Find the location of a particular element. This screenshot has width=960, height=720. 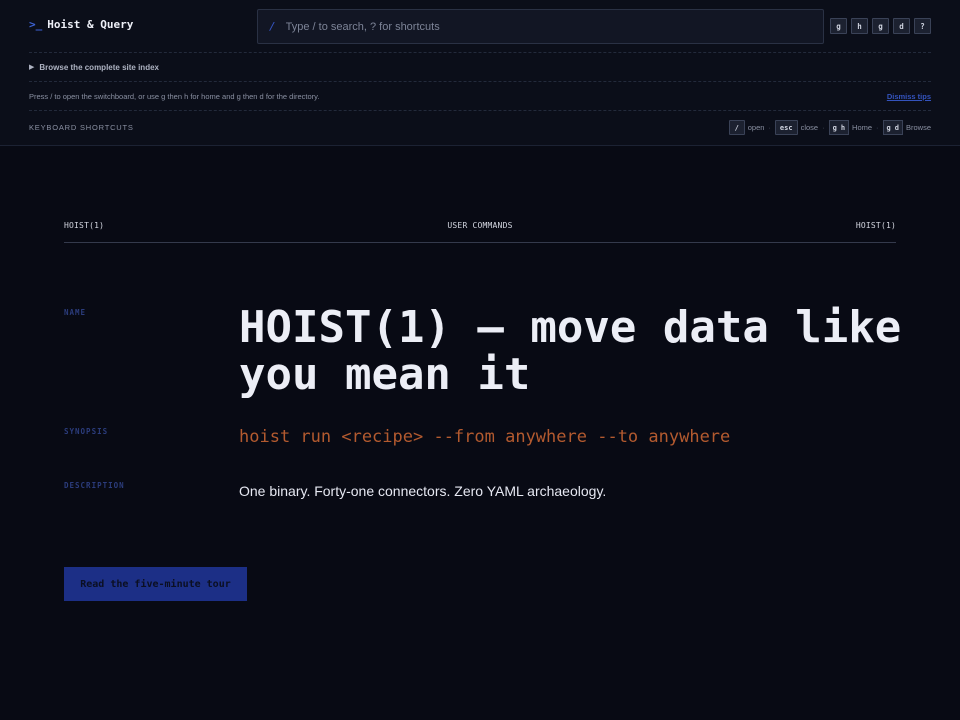

brand-name: Hoist & Query is located at coordinates (90, 24).